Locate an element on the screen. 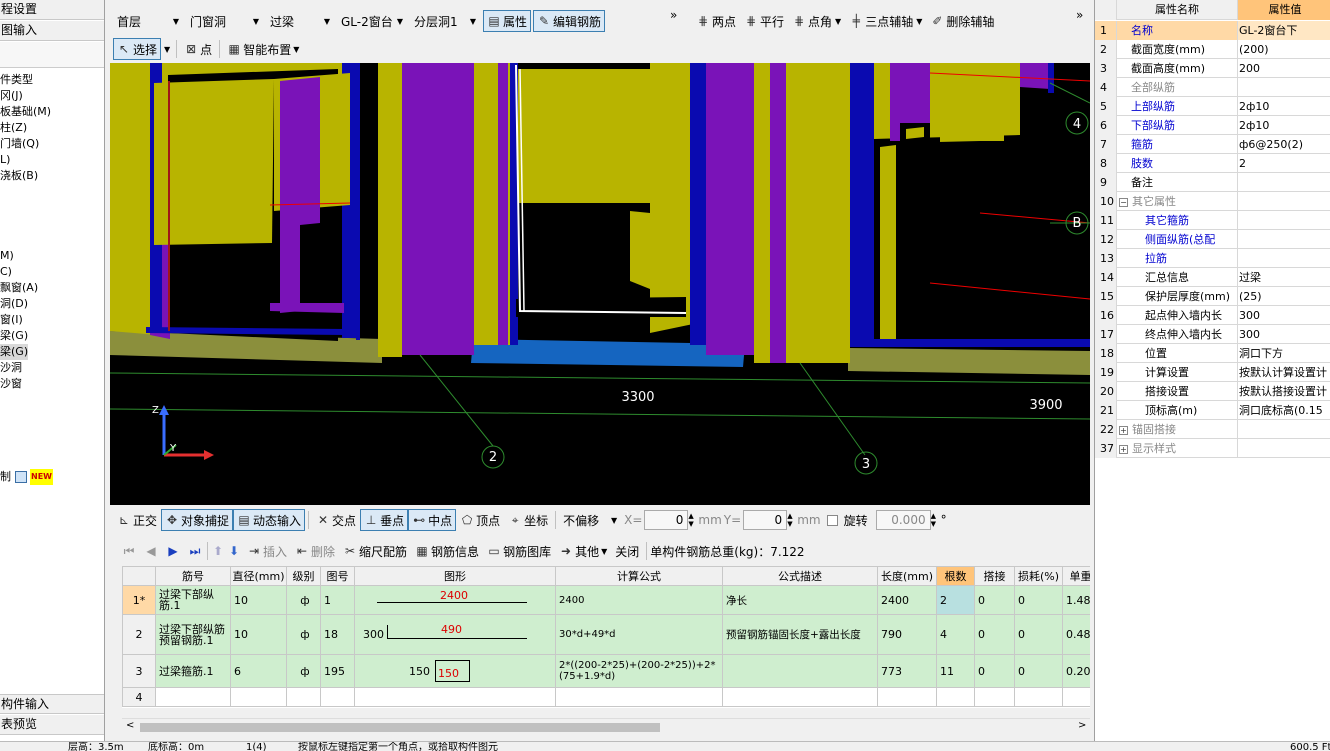 The height and width of the screenshot is (751, 1330). count-cell is located at coordinates (955, 697).